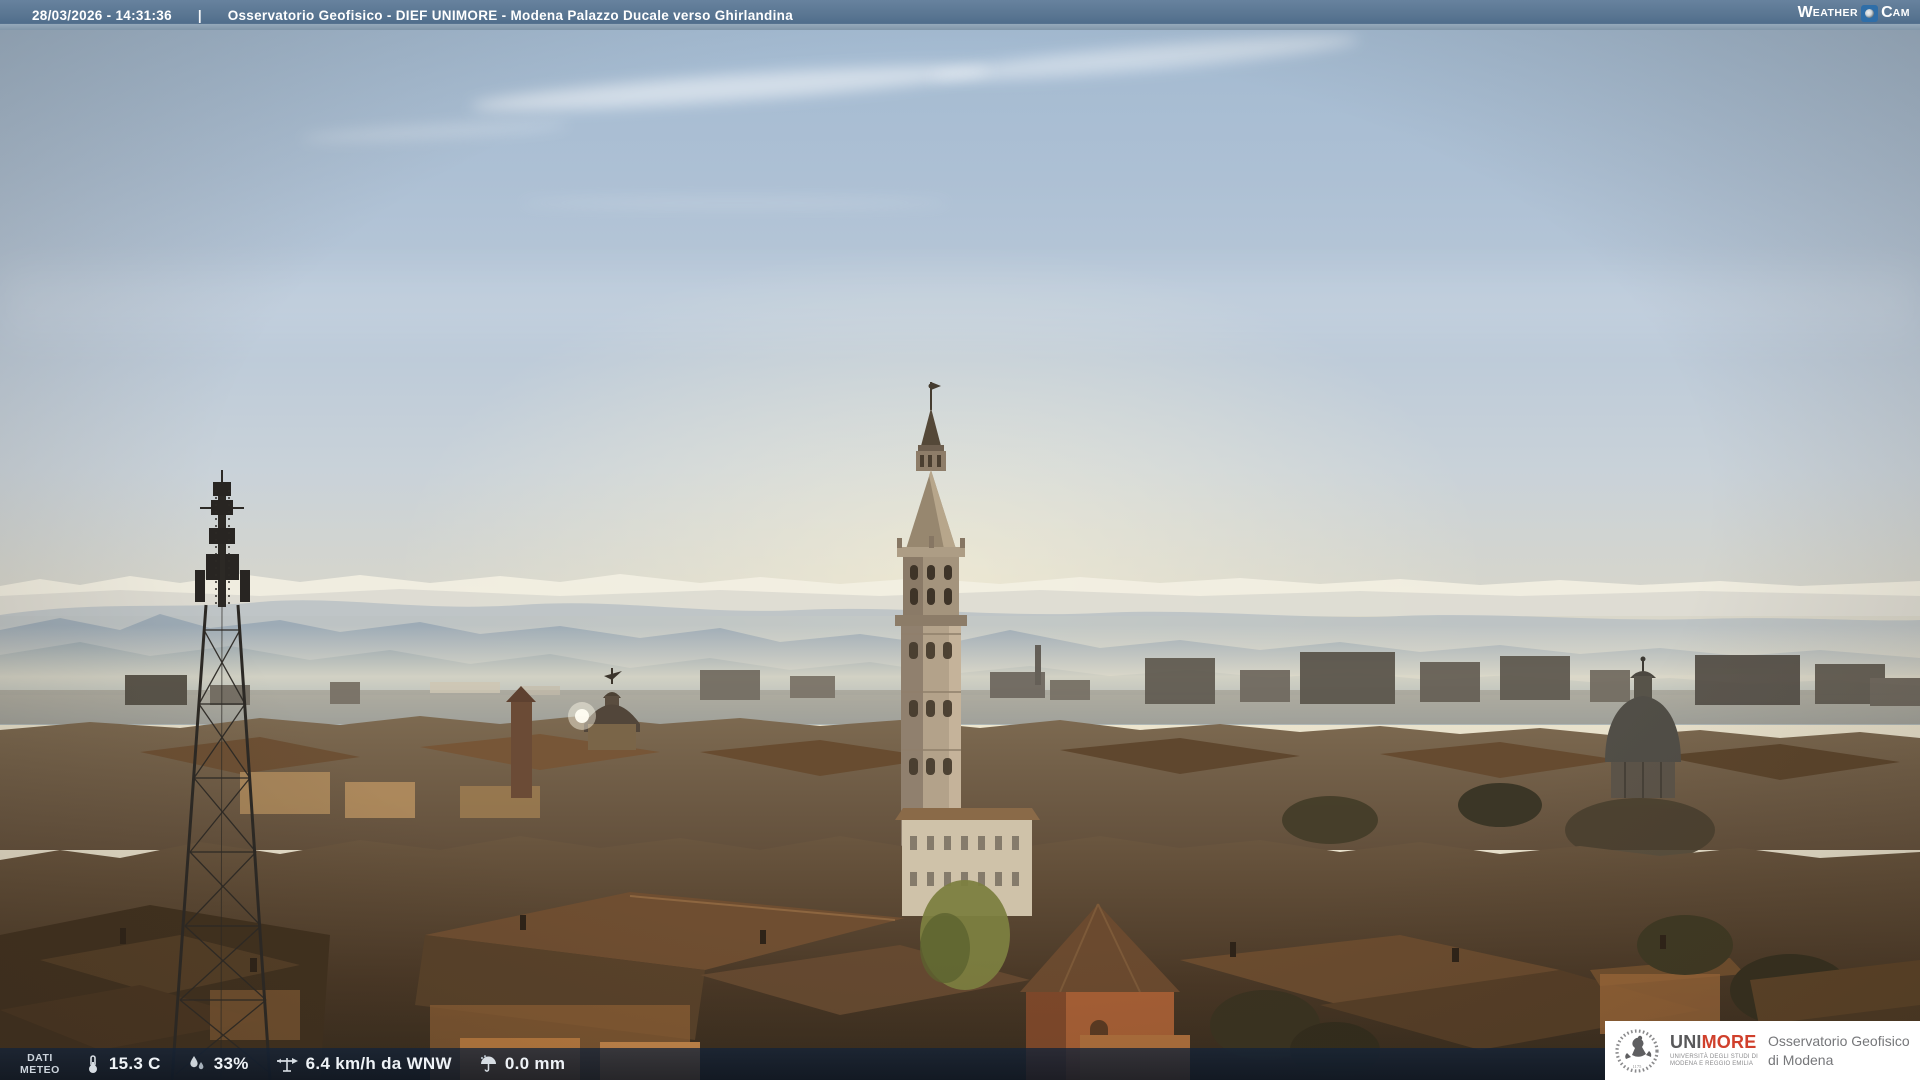 This screenshot has height=1080, width=1920. Describe the element at coordinates (231, 1063) in the screenshot. I see `humidity-value: 33%` at that location.